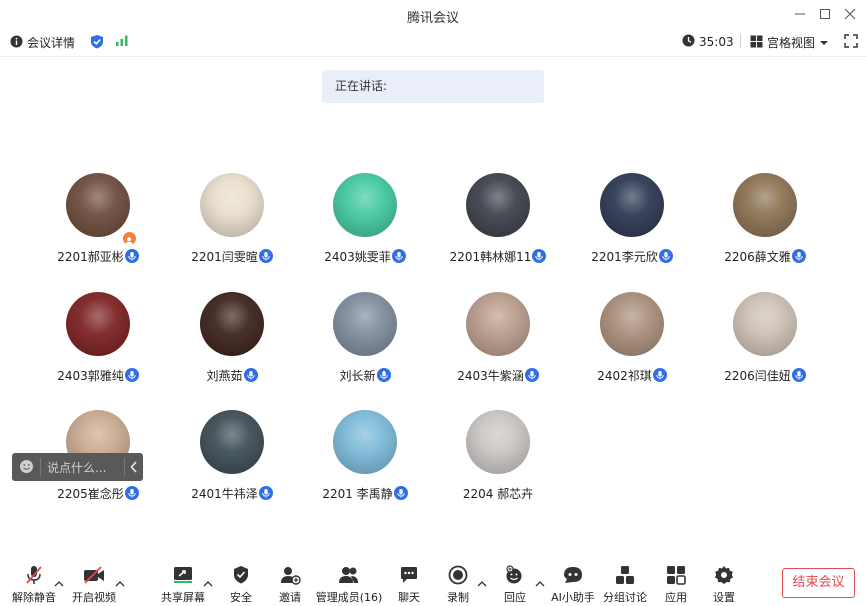  What do you see at coordinates (824, 43) in the screenshot?
I see `caret-down-icon` at bounding box center [824, 43].